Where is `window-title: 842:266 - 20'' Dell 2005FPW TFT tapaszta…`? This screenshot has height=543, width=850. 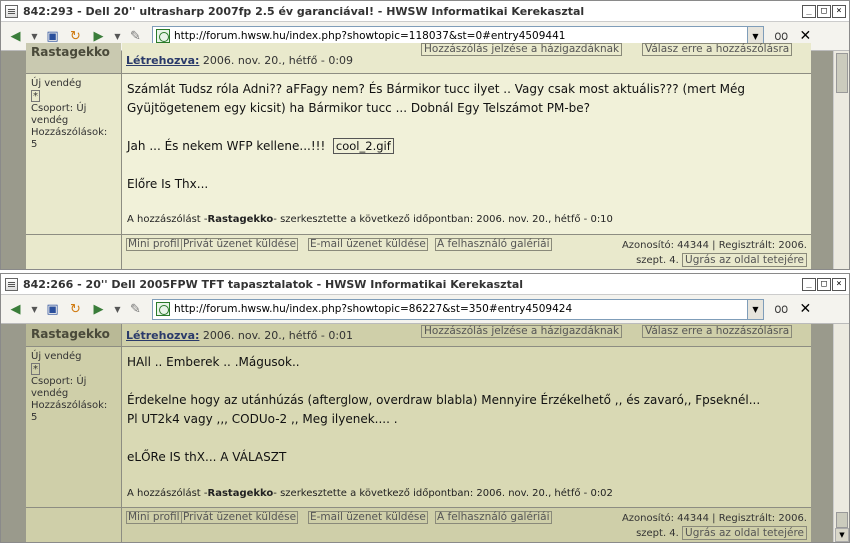
window-title: 842:266 - 20'' Dell 2005FPW TFT tapaszta… is located at coordinates (273, 284).